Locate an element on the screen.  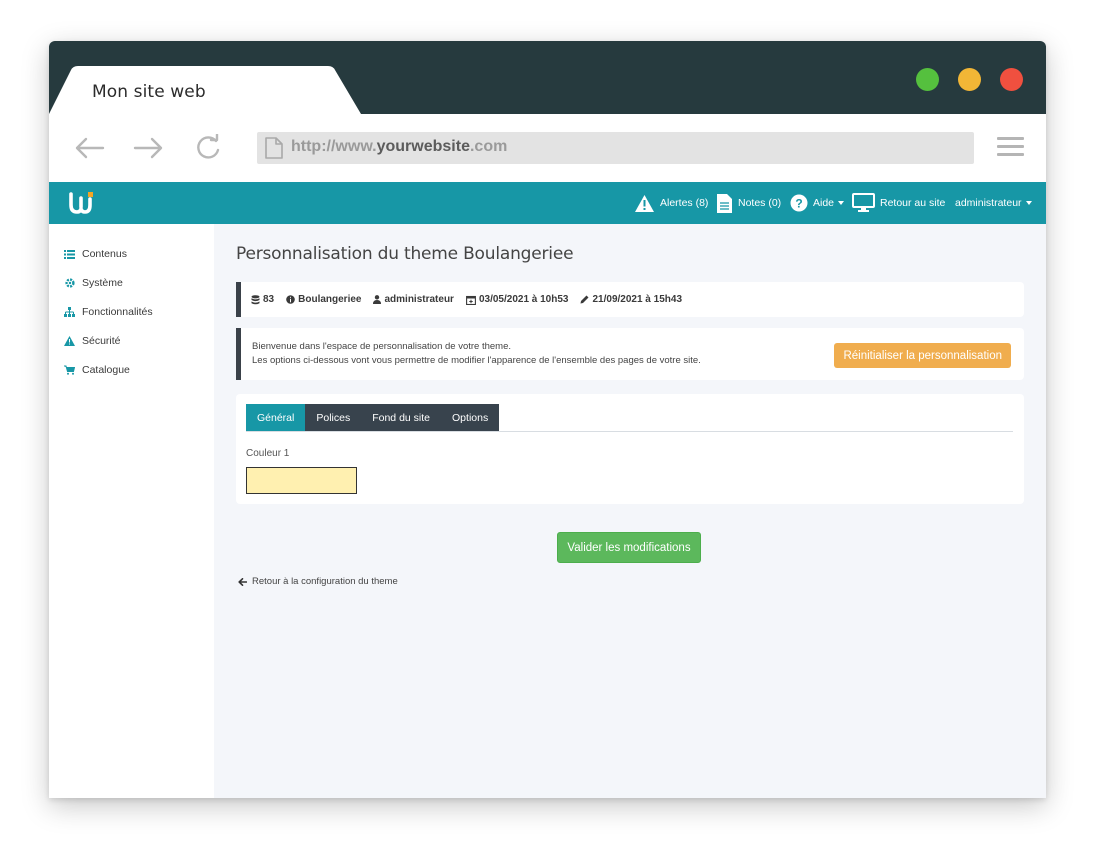
forward-arrow-icon is located at coordinates (149, 148).